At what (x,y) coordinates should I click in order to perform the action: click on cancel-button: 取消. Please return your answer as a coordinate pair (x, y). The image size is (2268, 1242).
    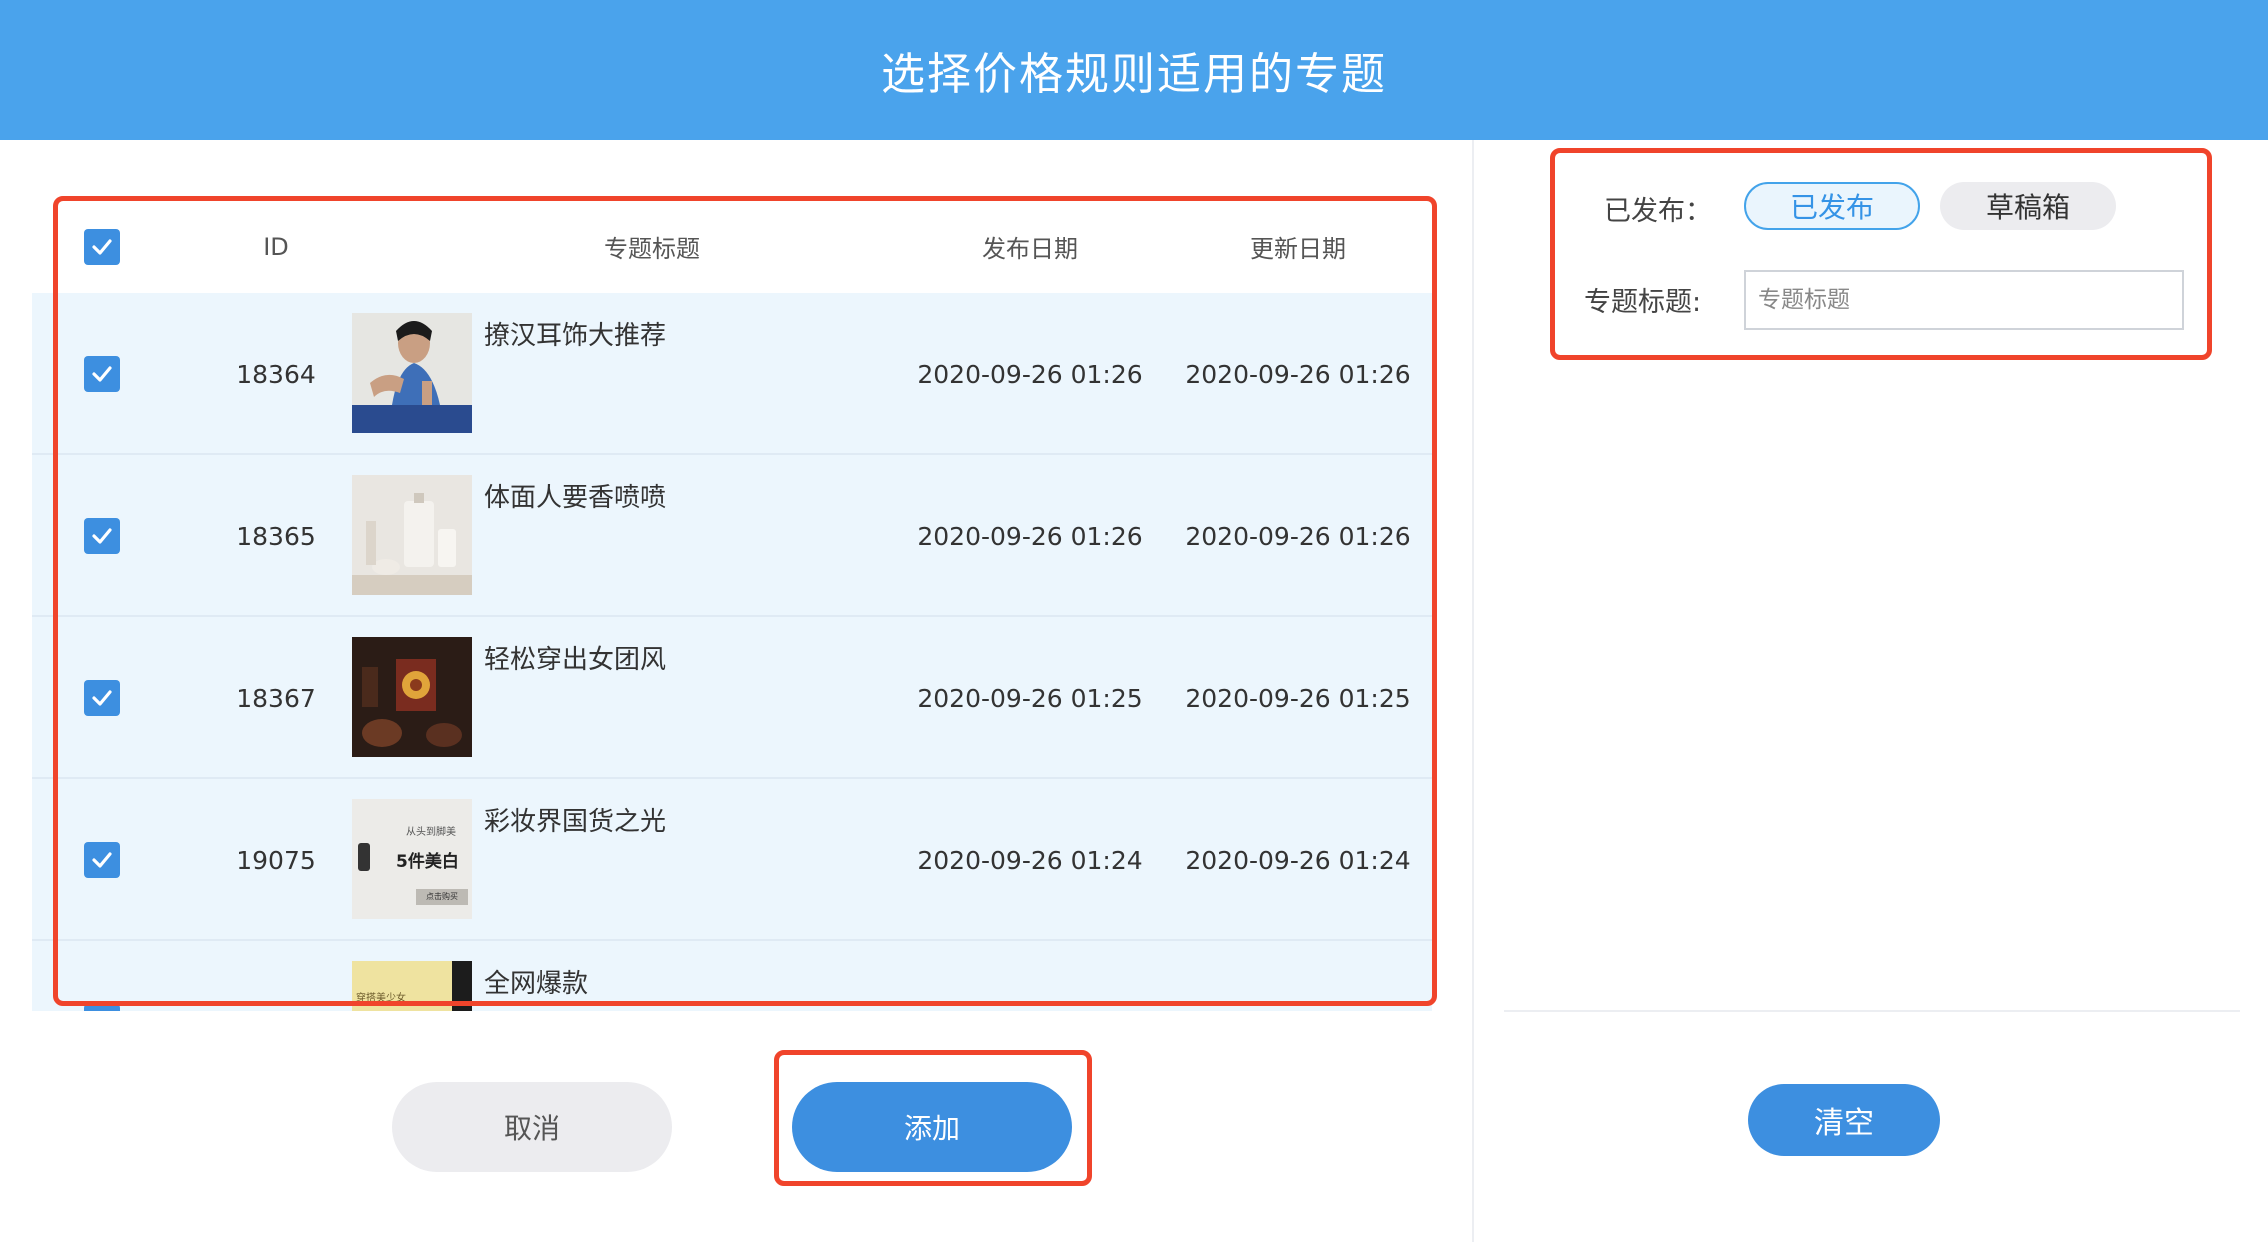
    Looking at the image, I should click on (532, 1127).